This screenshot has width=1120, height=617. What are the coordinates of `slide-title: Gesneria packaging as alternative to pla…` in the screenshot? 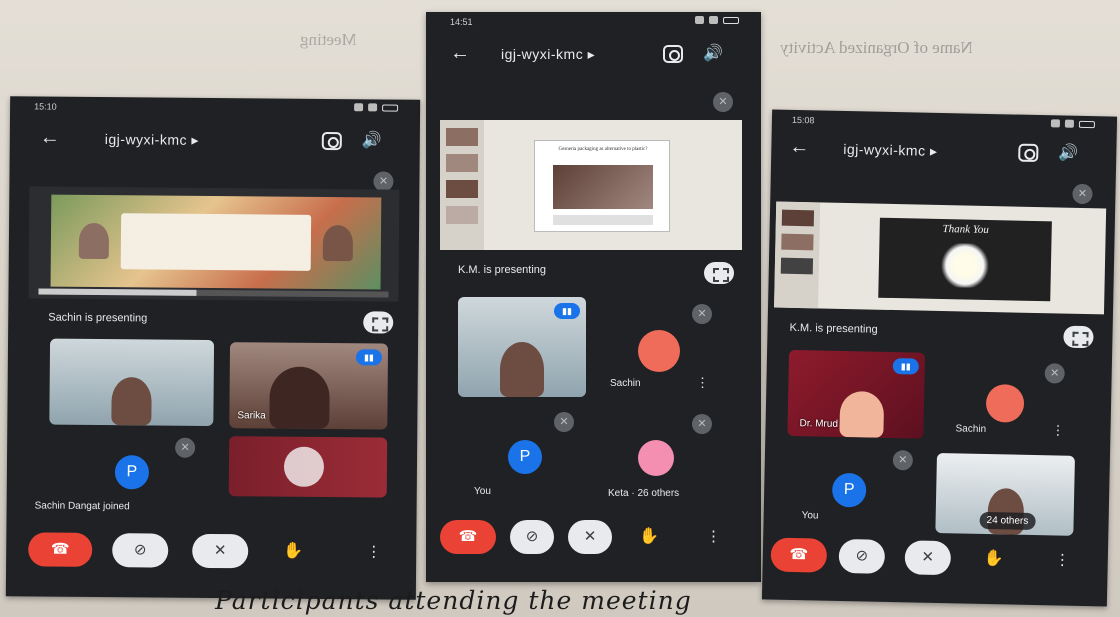 It's located at (603, 149).